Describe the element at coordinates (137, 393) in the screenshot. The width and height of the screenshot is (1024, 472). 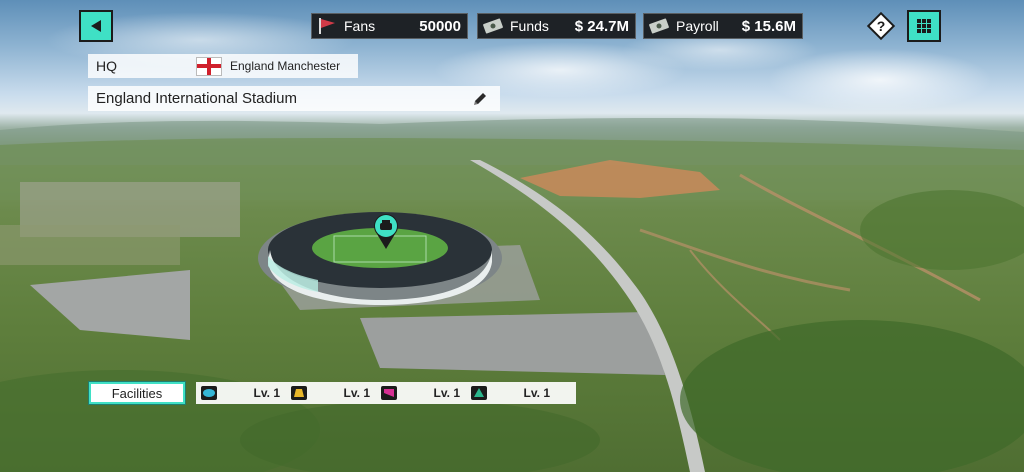
I see `facilities-button: Facilities` at that location.